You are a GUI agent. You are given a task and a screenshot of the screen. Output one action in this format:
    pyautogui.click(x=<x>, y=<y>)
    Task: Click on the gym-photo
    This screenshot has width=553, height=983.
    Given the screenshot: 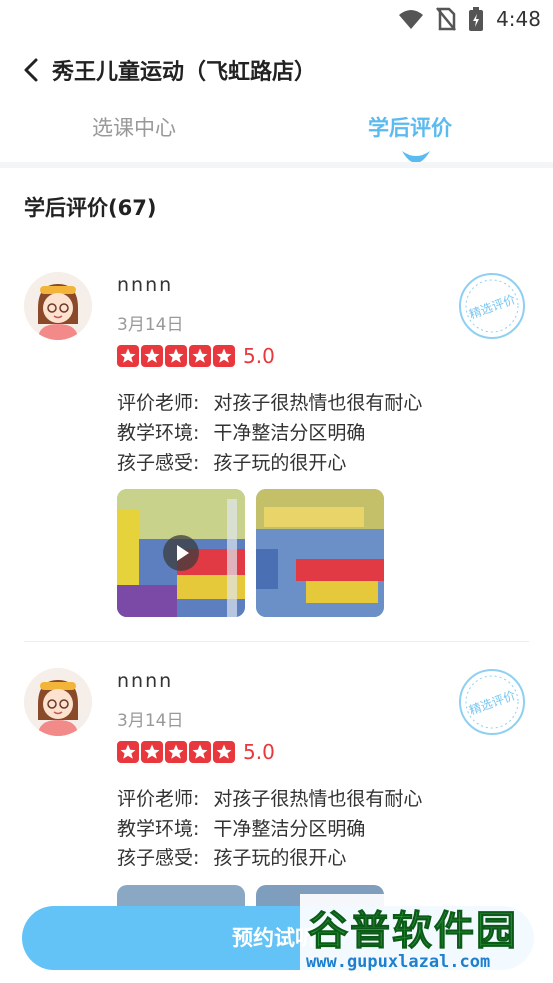 What is the action you would take?
    pyautogui.click(x=320, y=553)
    